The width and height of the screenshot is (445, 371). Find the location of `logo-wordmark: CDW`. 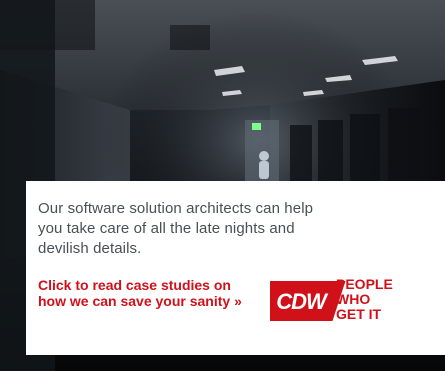

logo-wordmark: CDW is located at coordinates (301, 301).